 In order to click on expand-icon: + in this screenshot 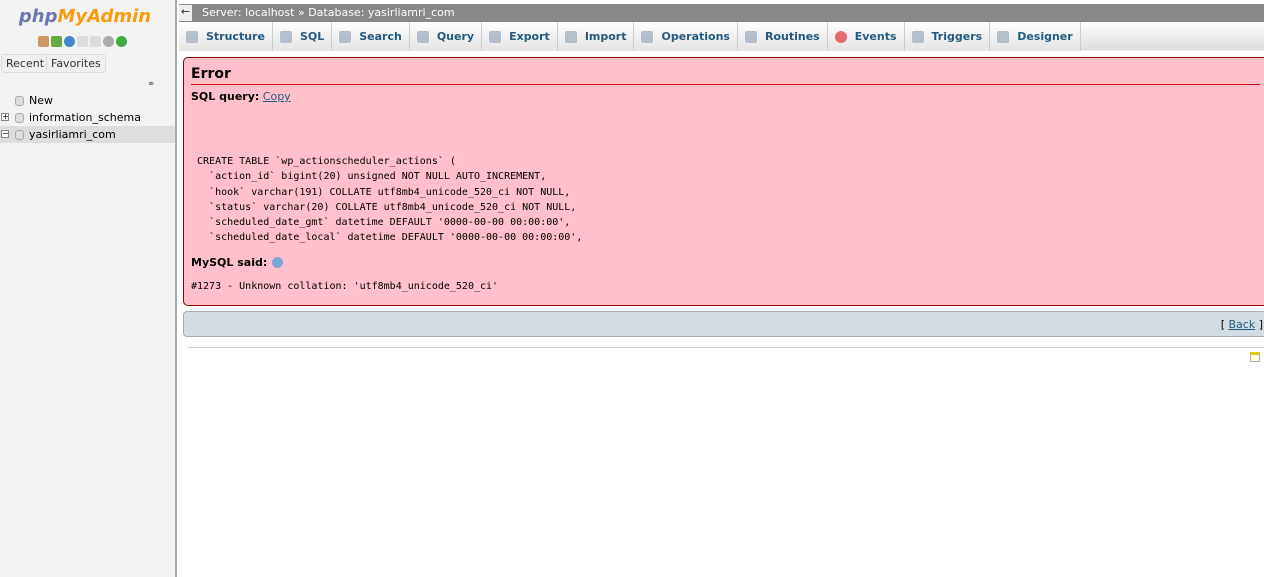, I will do `click(5, 117)`.